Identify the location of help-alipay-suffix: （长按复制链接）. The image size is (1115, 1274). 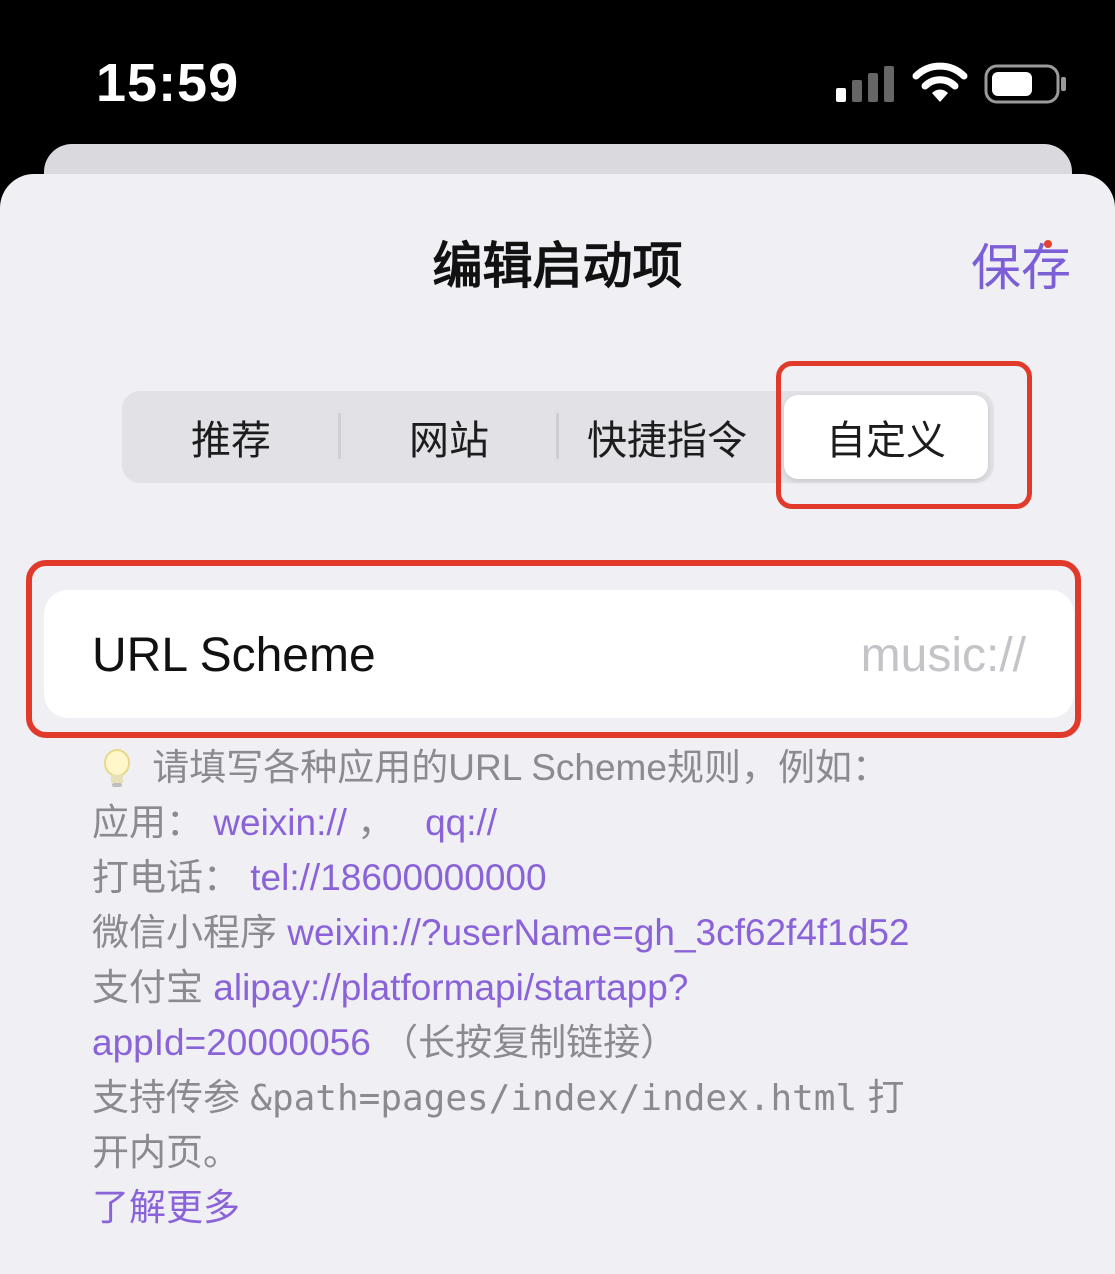
(529, 1042).